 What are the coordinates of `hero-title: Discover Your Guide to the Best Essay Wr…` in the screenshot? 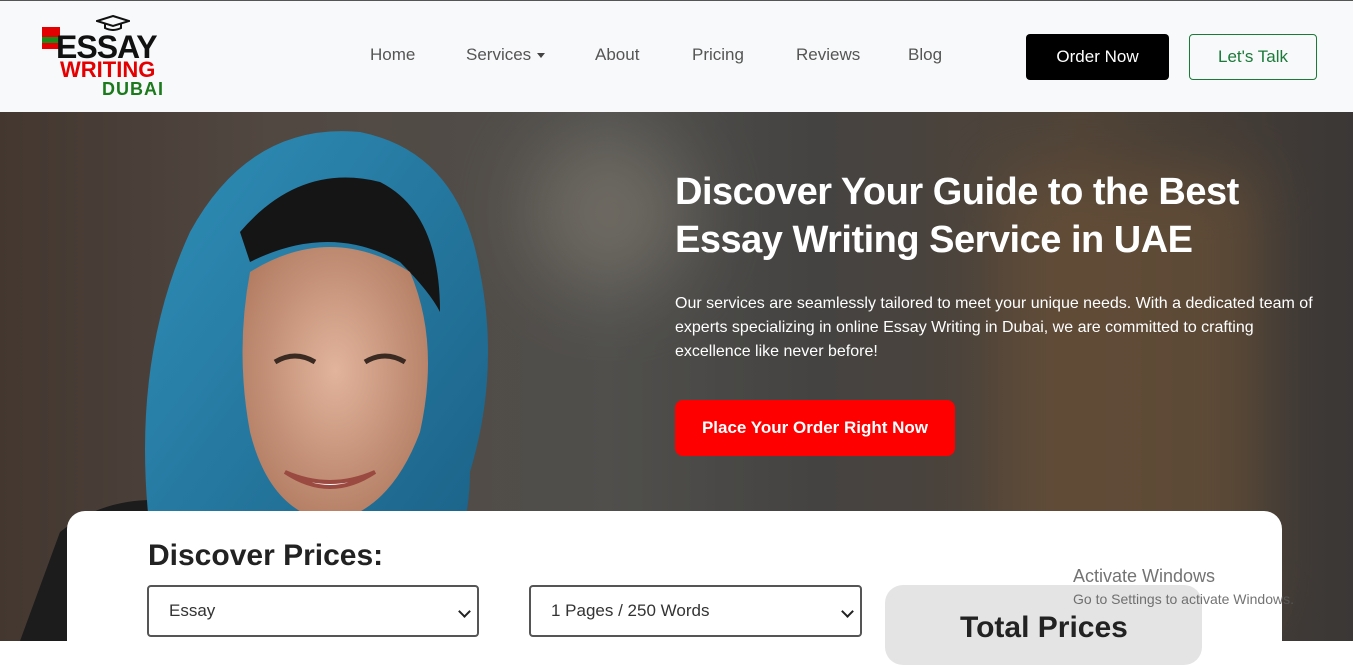 It's located at (957, 216).